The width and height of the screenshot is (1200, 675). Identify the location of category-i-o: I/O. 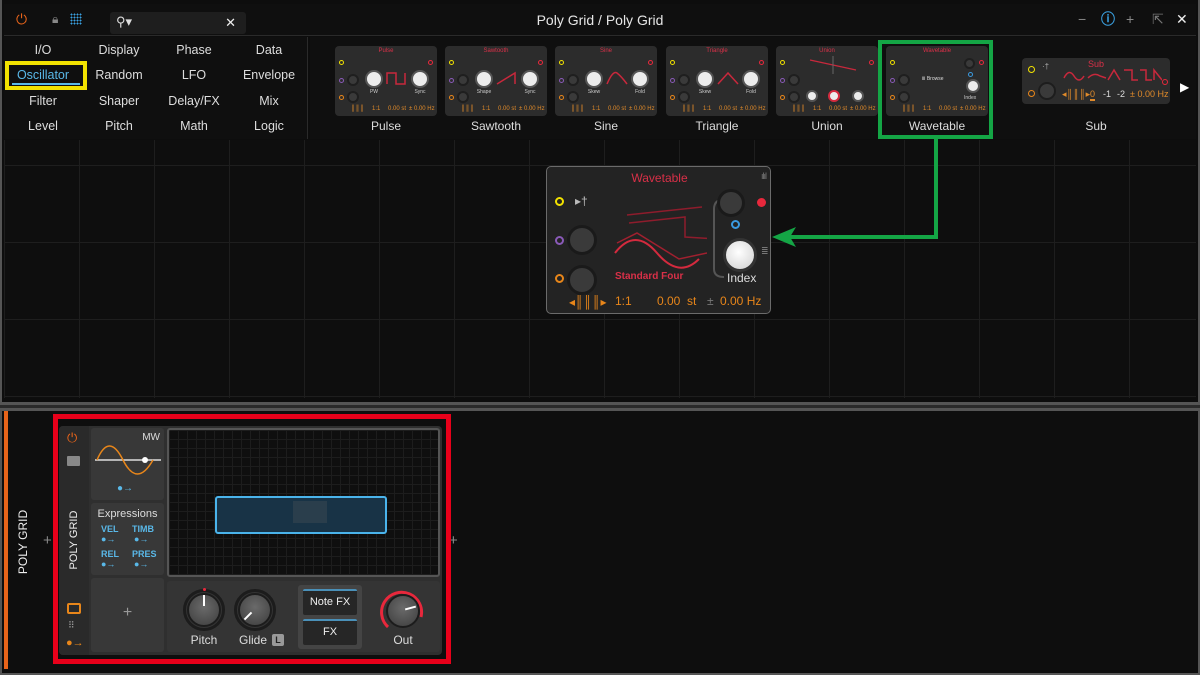
(43, 50).